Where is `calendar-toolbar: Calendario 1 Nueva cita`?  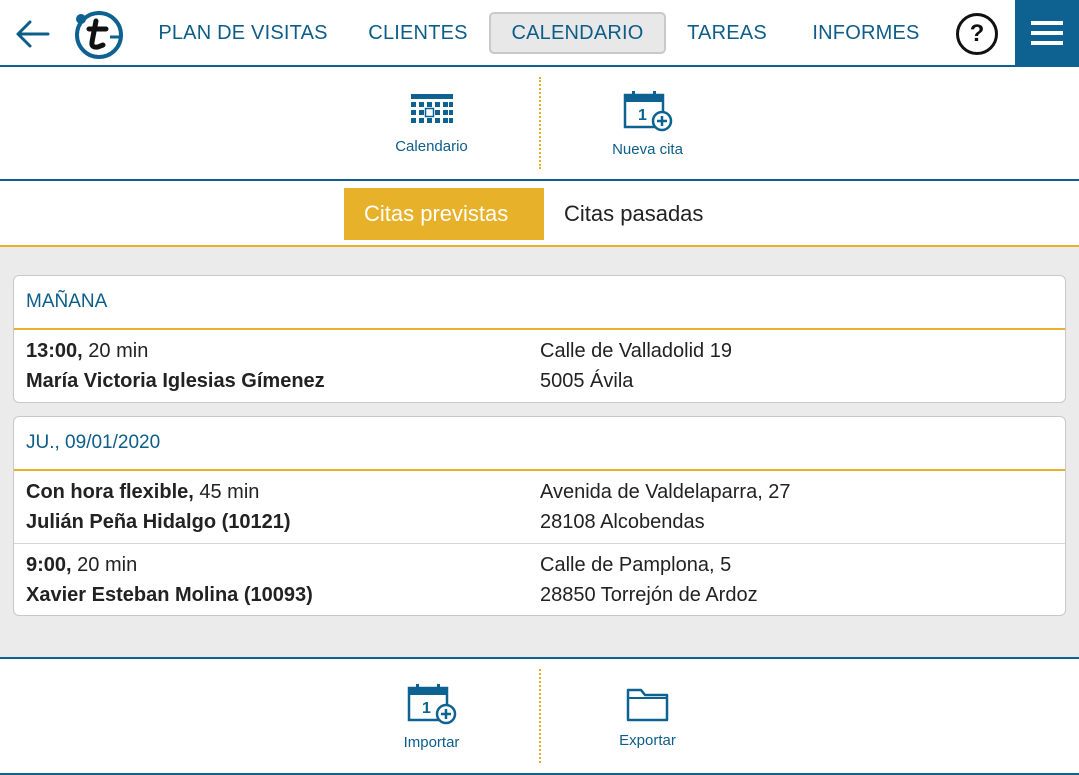 calendar-toolbar: Calendario 1 Nueva cita is located at coordinates (539, 124).